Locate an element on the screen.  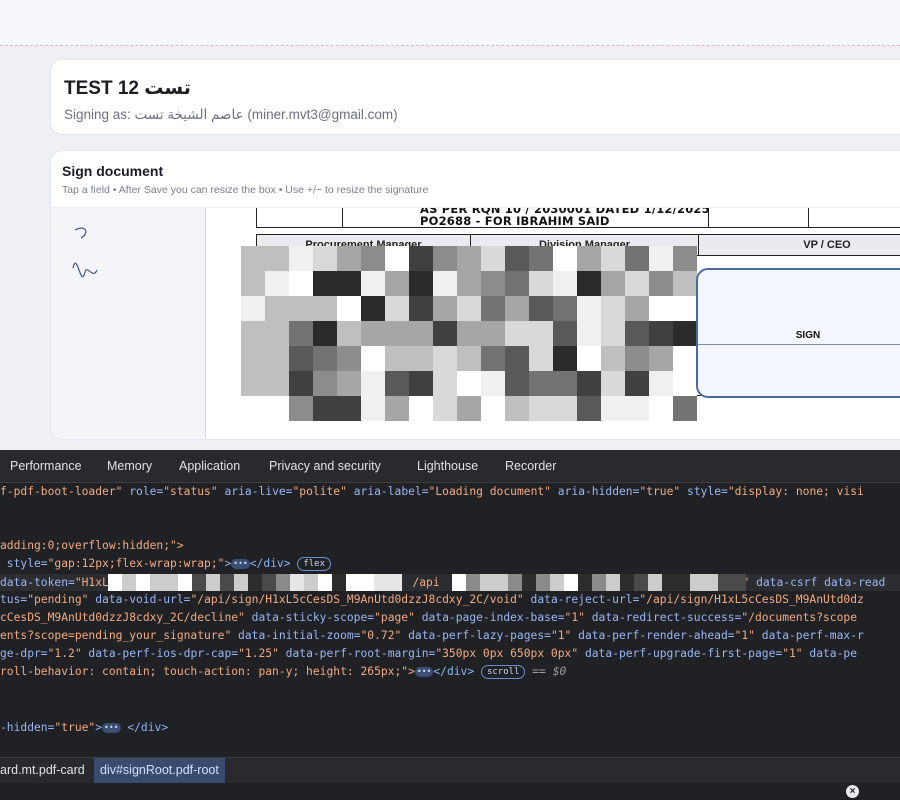
tab-lighthouse: Lighthouse is located at coordinates (447, 466).